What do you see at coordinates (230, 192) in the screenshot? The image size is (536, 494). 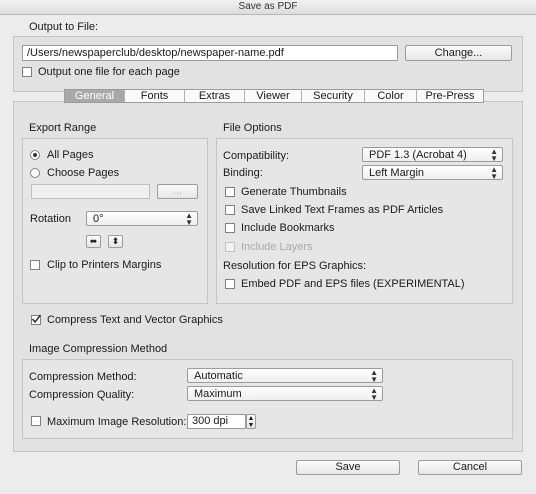 I see `thumbnails-checkbox` at bounding box center [230, 192].